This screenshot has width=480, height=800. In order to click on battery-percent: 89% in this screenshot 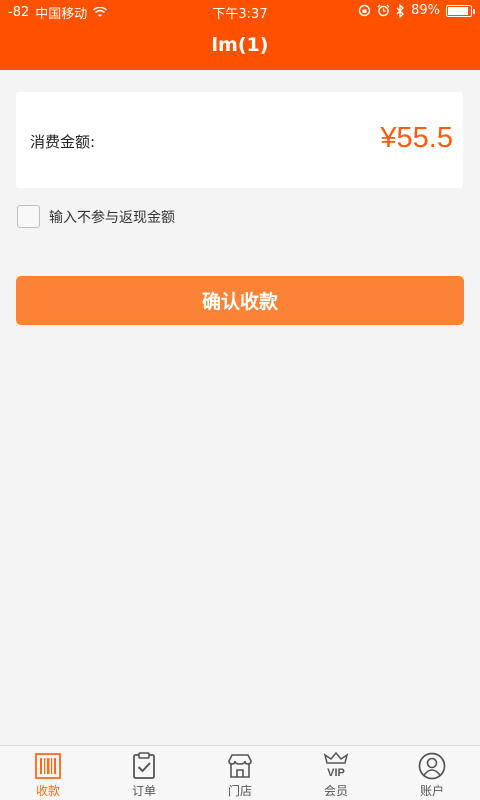, I will do `click(425, 10)`.